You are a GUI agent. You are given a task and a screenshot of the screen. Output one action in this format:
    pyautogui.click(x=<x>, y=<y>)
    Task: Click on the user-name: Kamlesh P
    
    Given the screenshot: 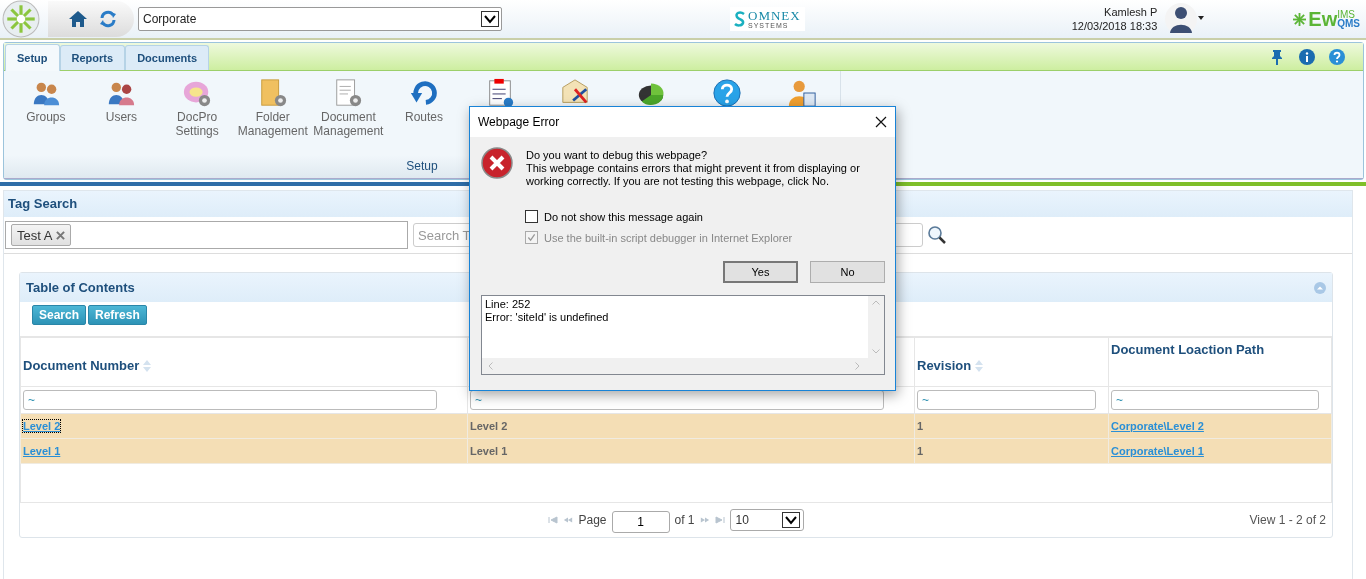 What is the action you would take?
    pyautogui.click(x=1131, y=12)
    